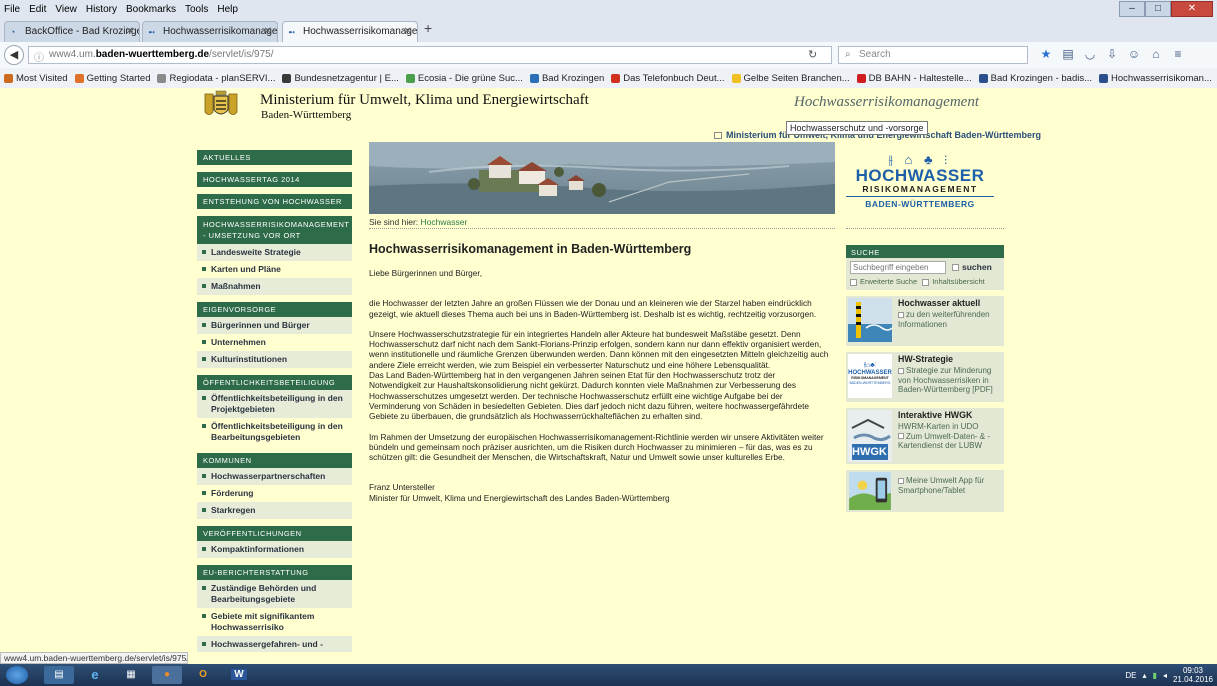 The width and height of the screenshot is (1217, 686). I want to click on nav-item: Unternehmen, so click(274, 342).